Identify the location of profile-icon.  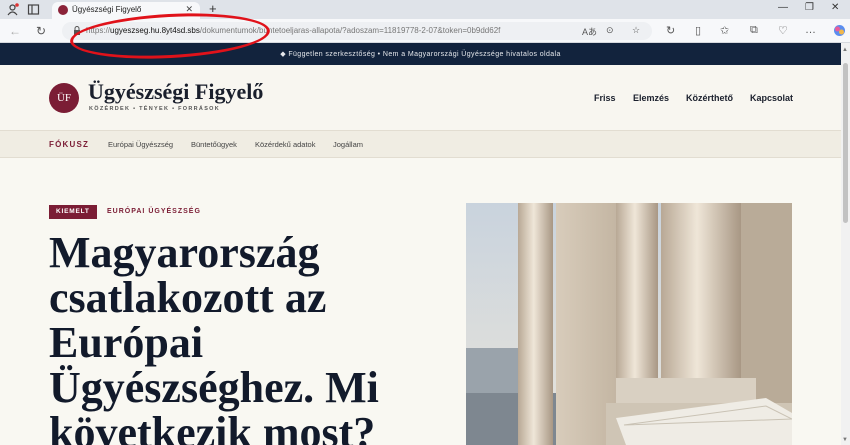
(12, 9).